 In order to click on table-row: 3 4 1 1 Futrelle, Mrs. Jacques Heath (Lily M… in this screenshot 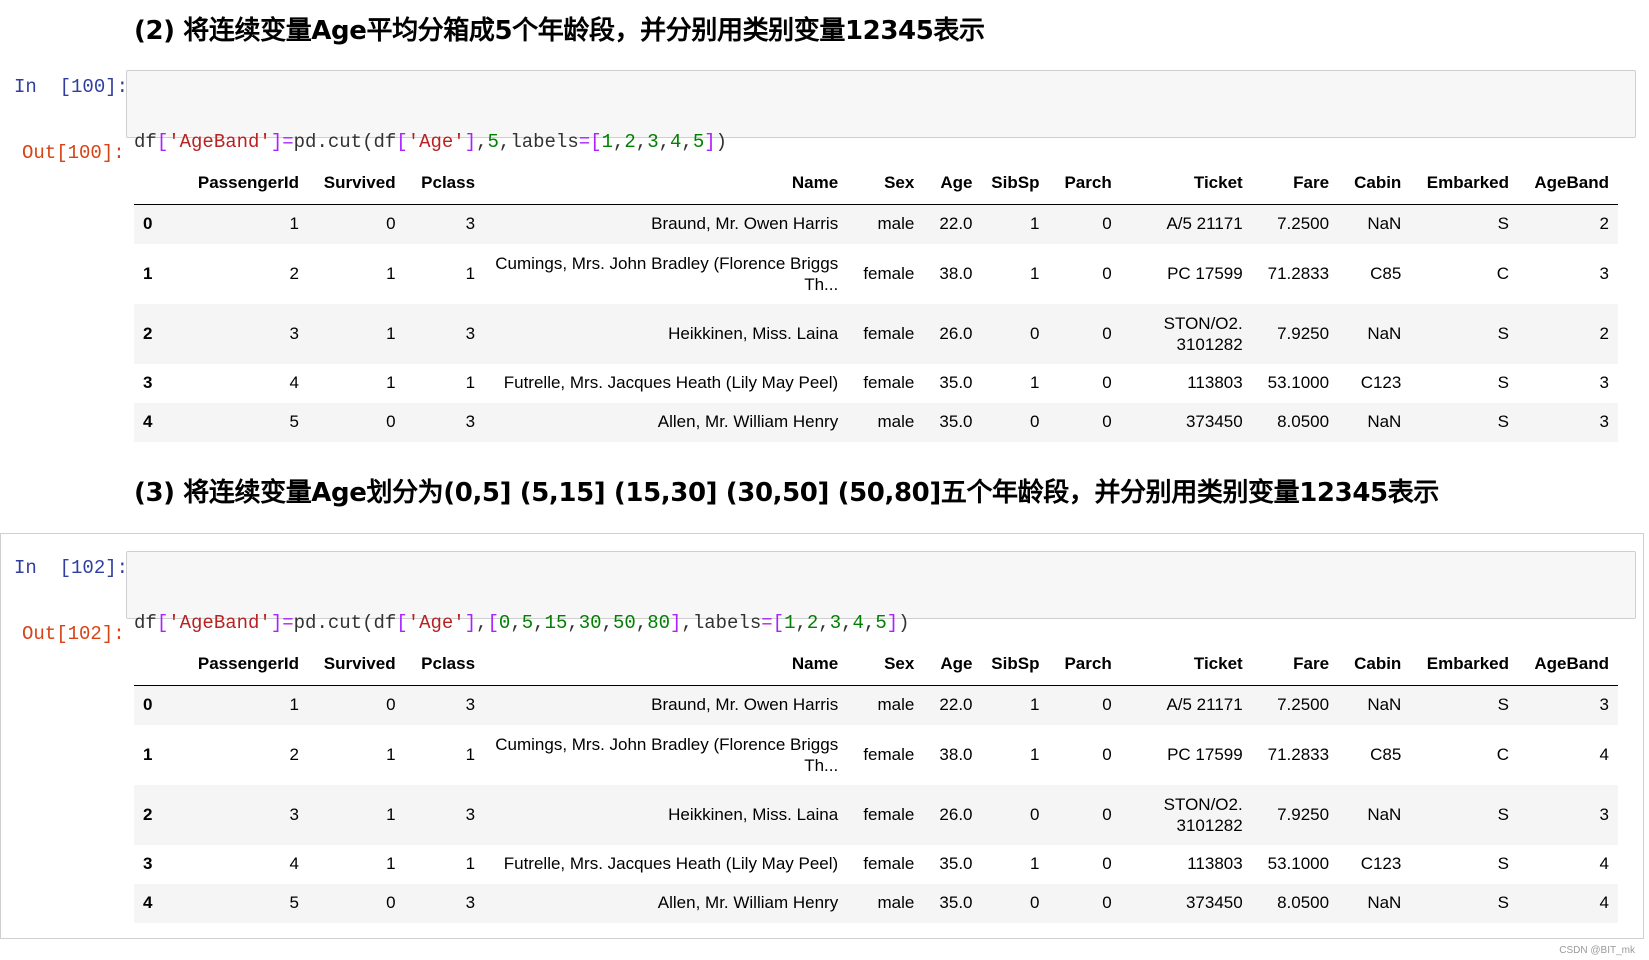, I will do `click(876, 383)`.